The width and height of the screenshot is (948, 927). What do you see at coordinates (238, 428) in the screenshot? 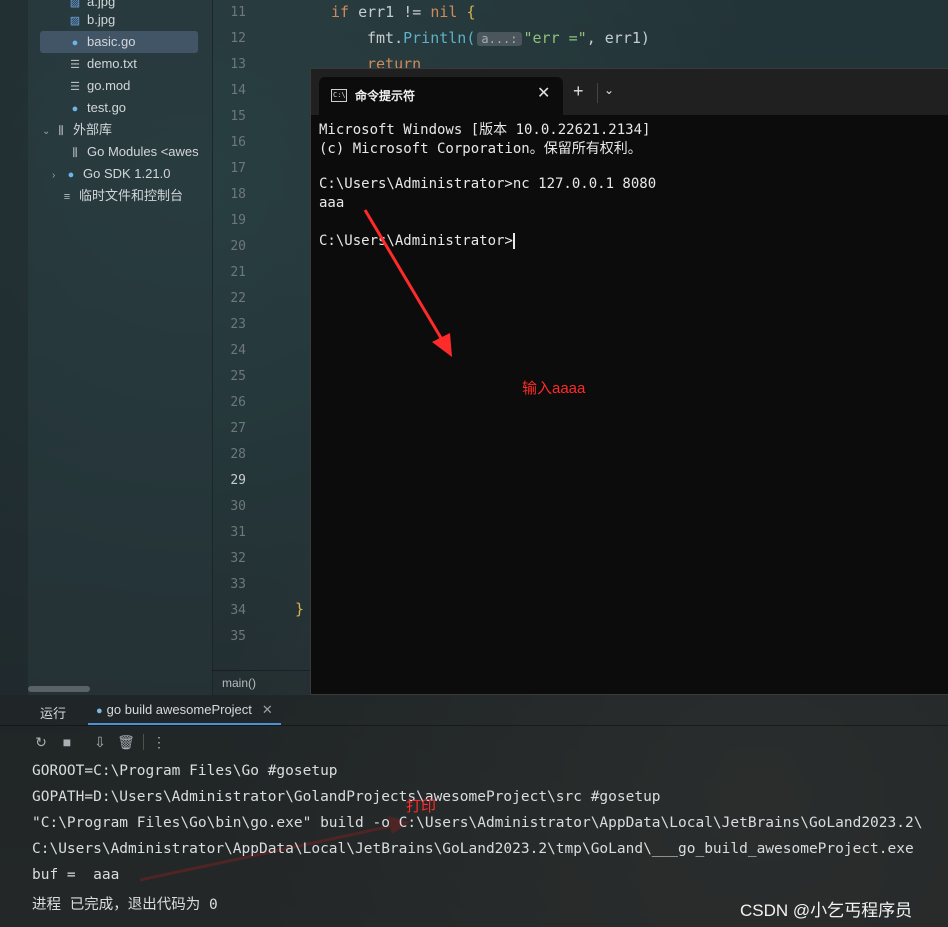
I see `line-number: 27` at bounding box center [238, 428].